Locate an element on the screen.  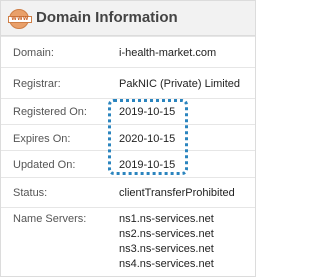
name-servers-label: Name Servers: is located at coordinates (50, 219).